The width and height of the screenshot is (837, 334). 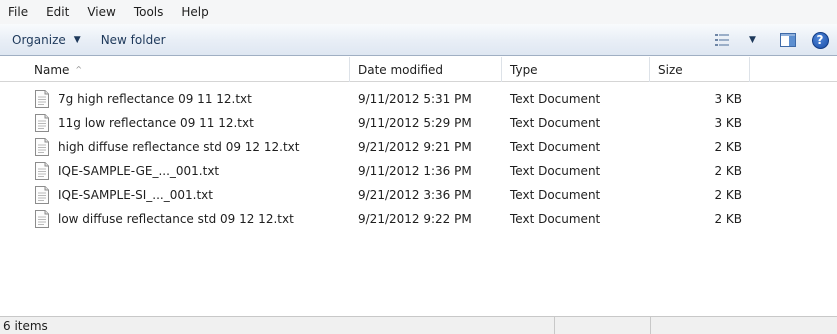 What do you see at coordinates (415, 147) in the screenshot?
I see `file-date-modified: 9/21/2012 9:21 PM` at bounding box center [415, 147].